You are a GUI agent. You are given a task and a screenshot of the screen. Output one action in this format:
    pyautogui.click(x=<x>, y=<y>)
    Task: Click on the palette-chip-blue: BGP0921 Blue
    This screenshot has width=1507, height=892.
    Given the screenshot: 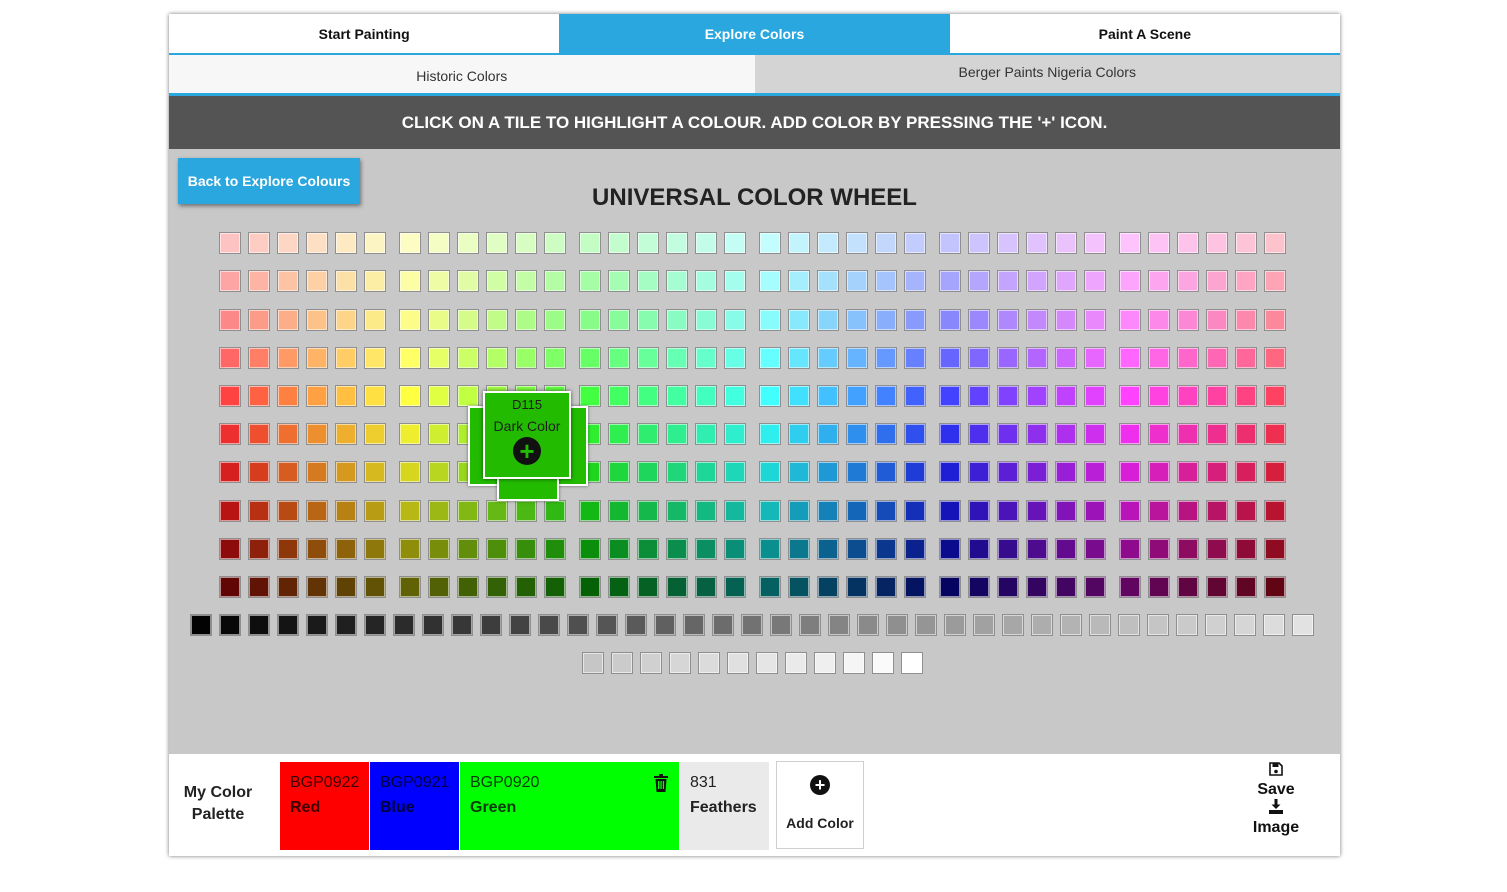 What is the action you would take?
    pyautogui.click(x=414, y=806)
    